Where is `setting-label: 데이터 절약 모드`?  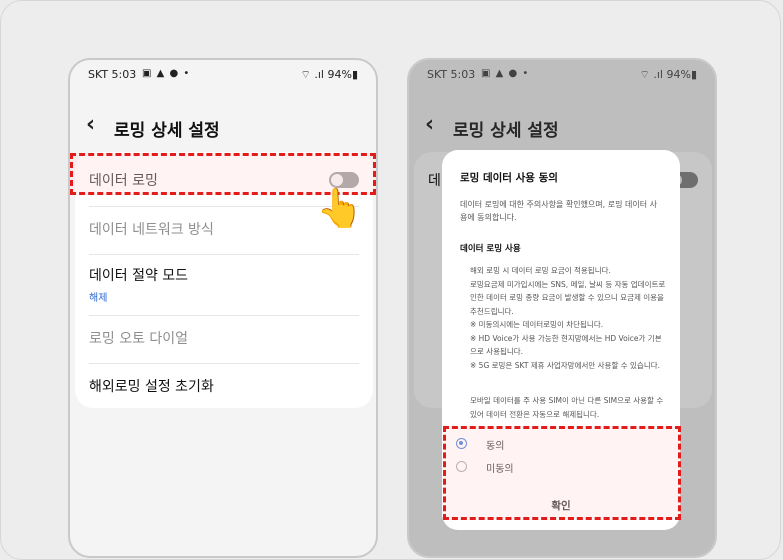 setting-label: 데이터 절약 모드 is located at coordinates (139, 276).